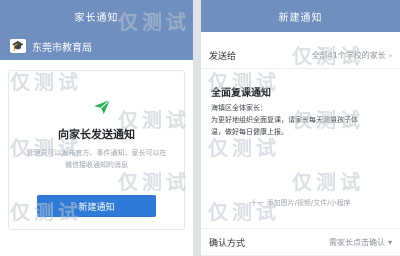 This screenshot has height=256, width=400. What do you see at coordinates (300, 55) in the screenshot?
I see `send-to-row: 发送给 全部41个学校的家长 ›` at bounding box center [300, 55].